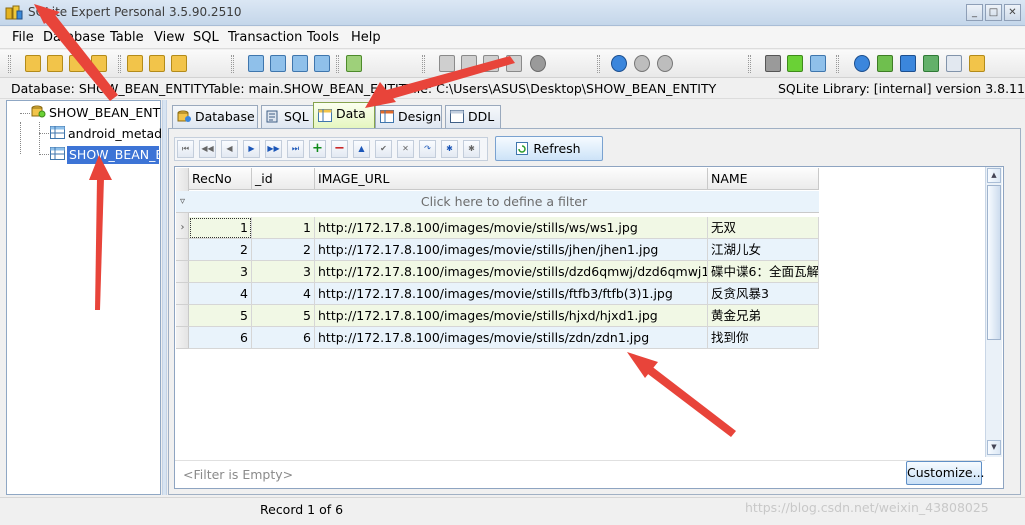 Image resolution: width=1025 pixels, height=525 pixels. Describe the element at coordinates (317, 149) in the screenshot. I see `insert-record-button: +` at that location.